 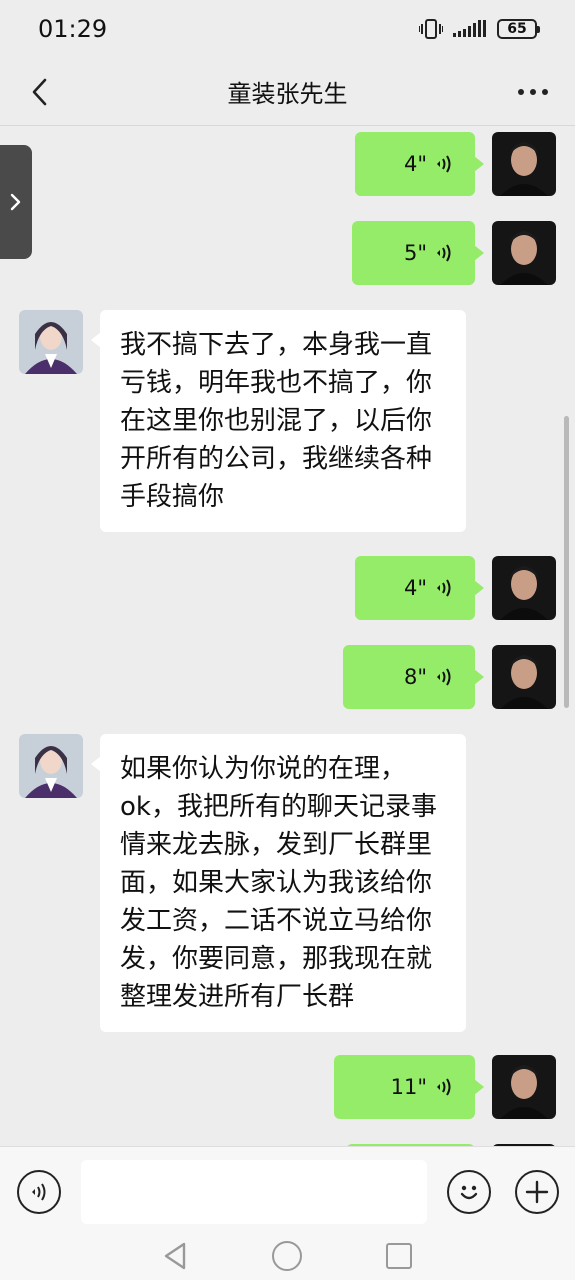 I want to click on message-input, so click(x=254, y=1192).